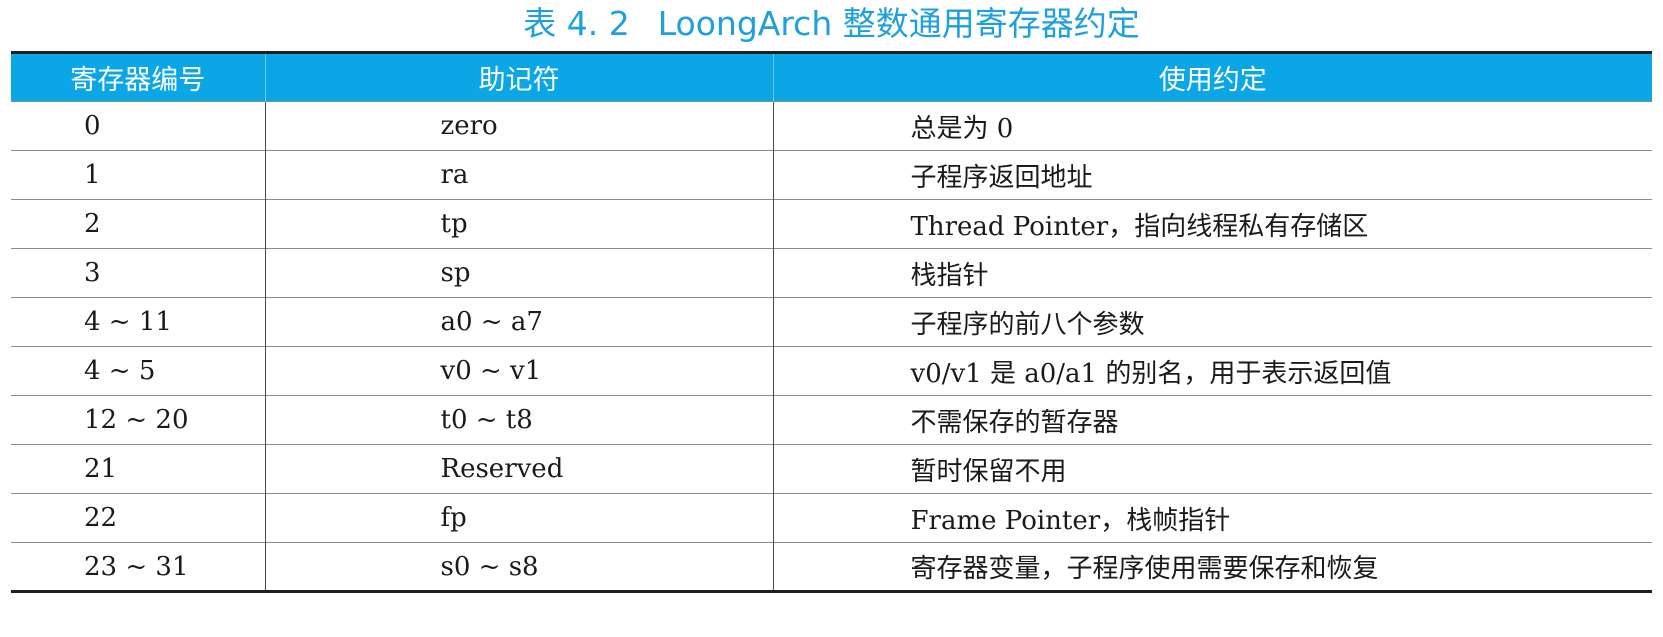  I want to click on table-number: 表 4. 2, so click(576, 23).